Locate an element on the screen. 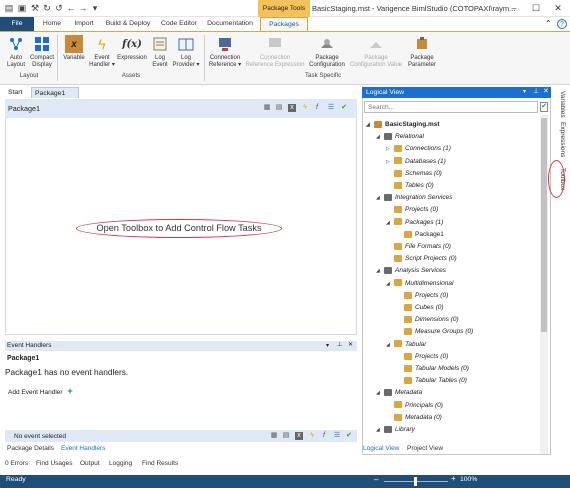 The image size is (570, 488). tab-code-editor: Code Editor is located at coordinates (179, 24).